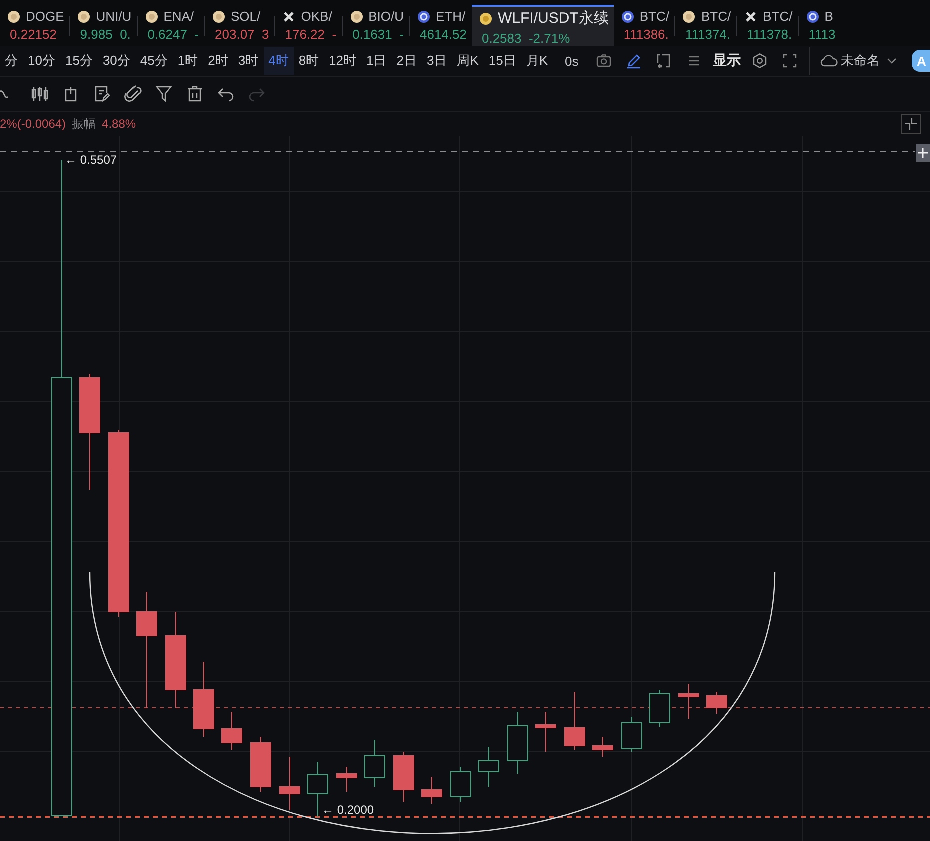  Describe the element at coordinates (309, 61) in the screenshot. I see `timeframe-tab: 8时` at that location.